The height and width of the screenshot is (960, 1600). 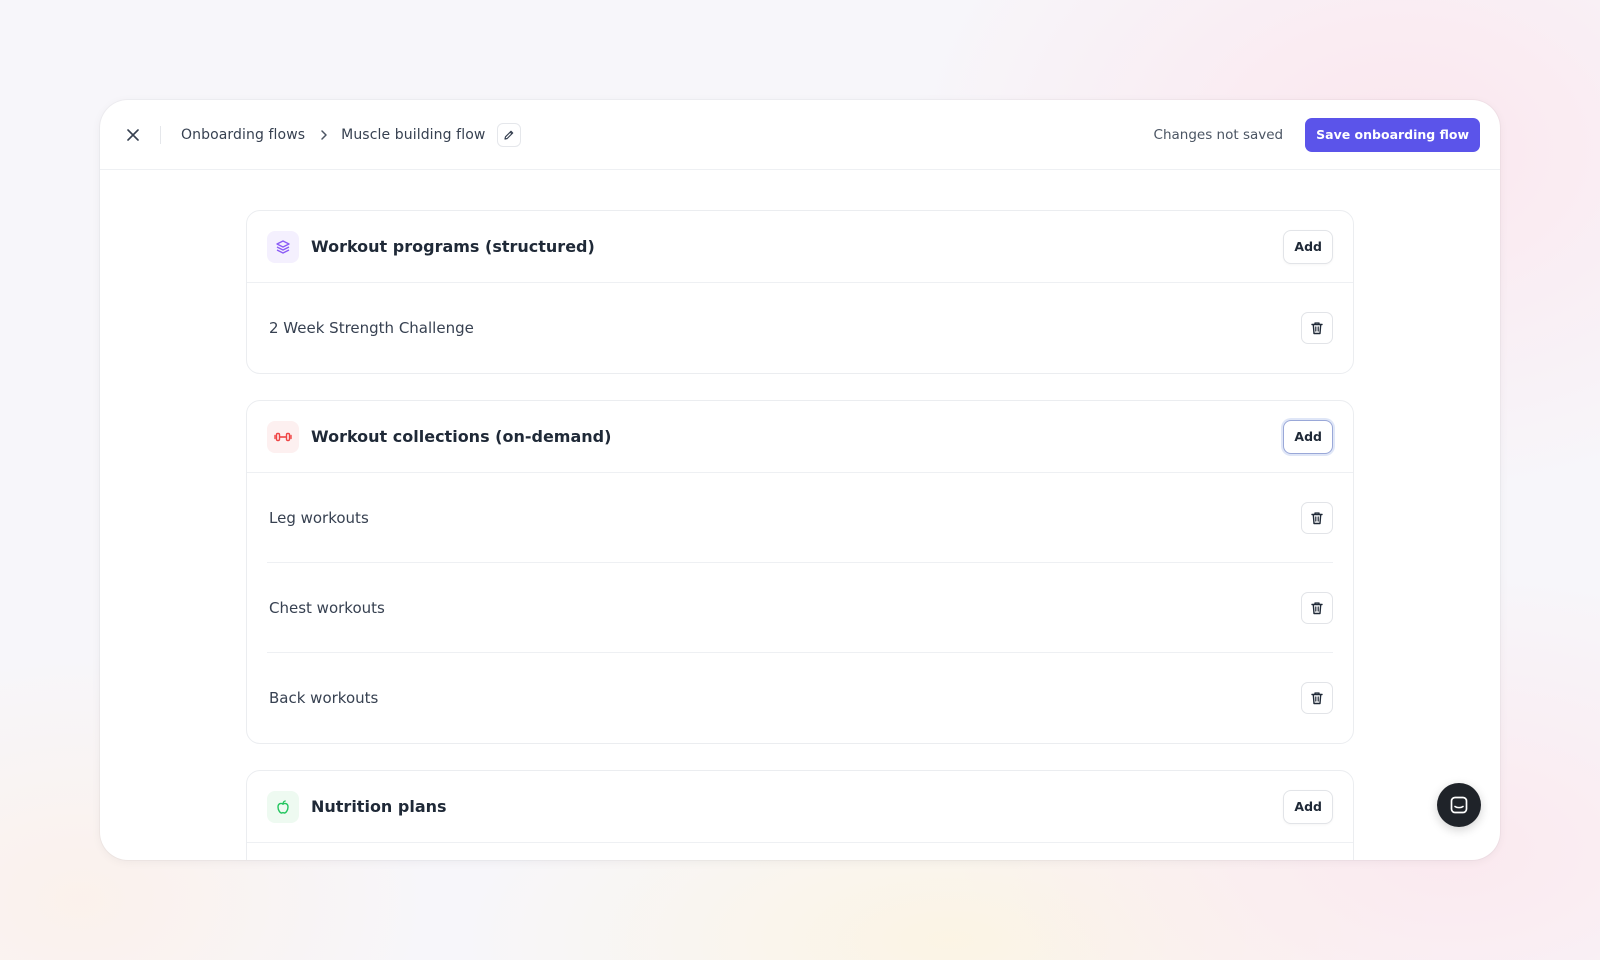 What do you see at coordinates (371, 328) in the screenshot?
I see `item-label: 2 Week Strength Challenge` at bounding box center [371, 328].